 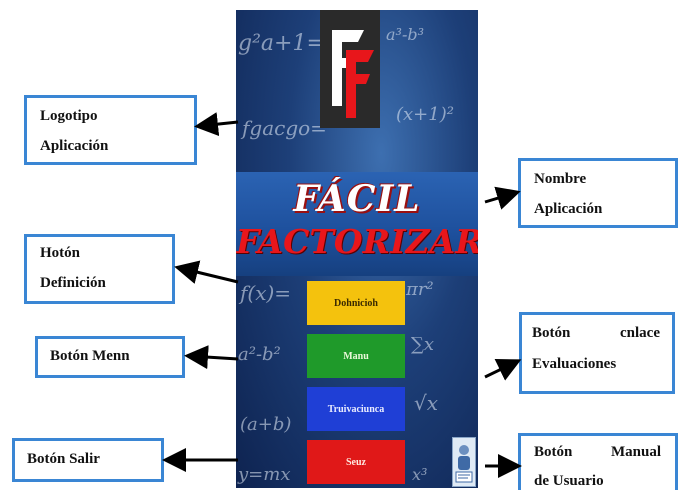 I want to click on callout-menu: Botón Menn, so click(x=110, y=357).